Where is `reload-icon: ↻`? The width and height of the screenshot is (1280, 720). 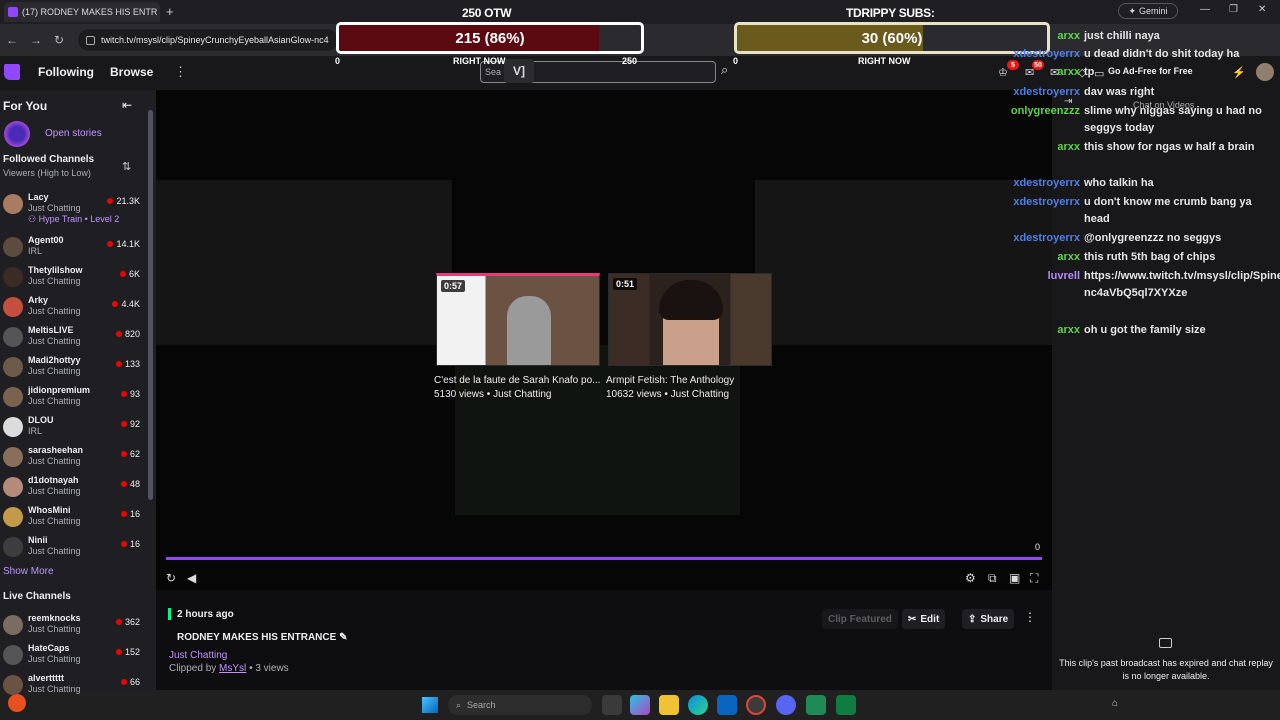
reload-icon: ↻ is located at coordinates (59, 40).